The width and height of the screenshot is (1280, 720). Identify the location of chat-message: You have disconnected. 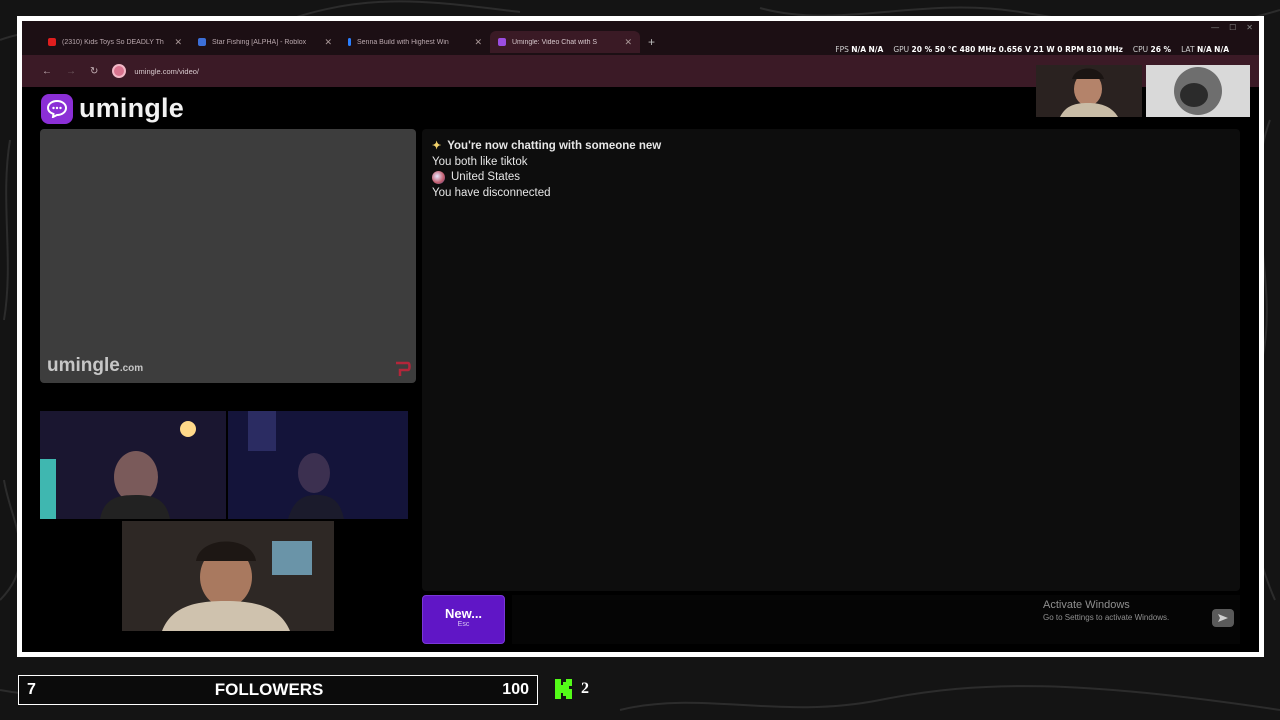
(491, 192).